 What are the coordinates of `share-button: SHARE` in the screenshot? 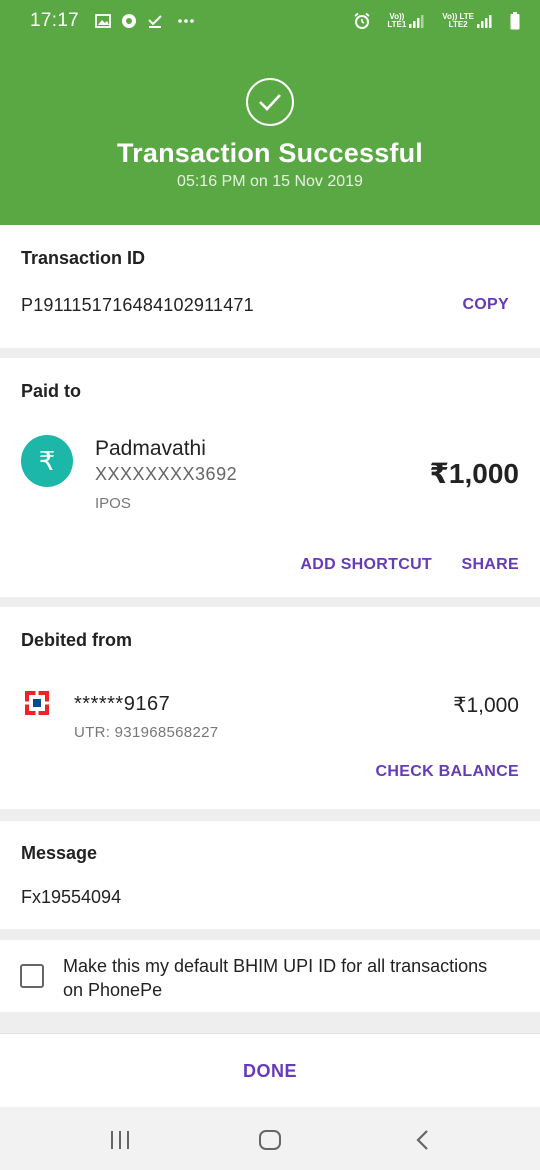 It's located at (490, 565).